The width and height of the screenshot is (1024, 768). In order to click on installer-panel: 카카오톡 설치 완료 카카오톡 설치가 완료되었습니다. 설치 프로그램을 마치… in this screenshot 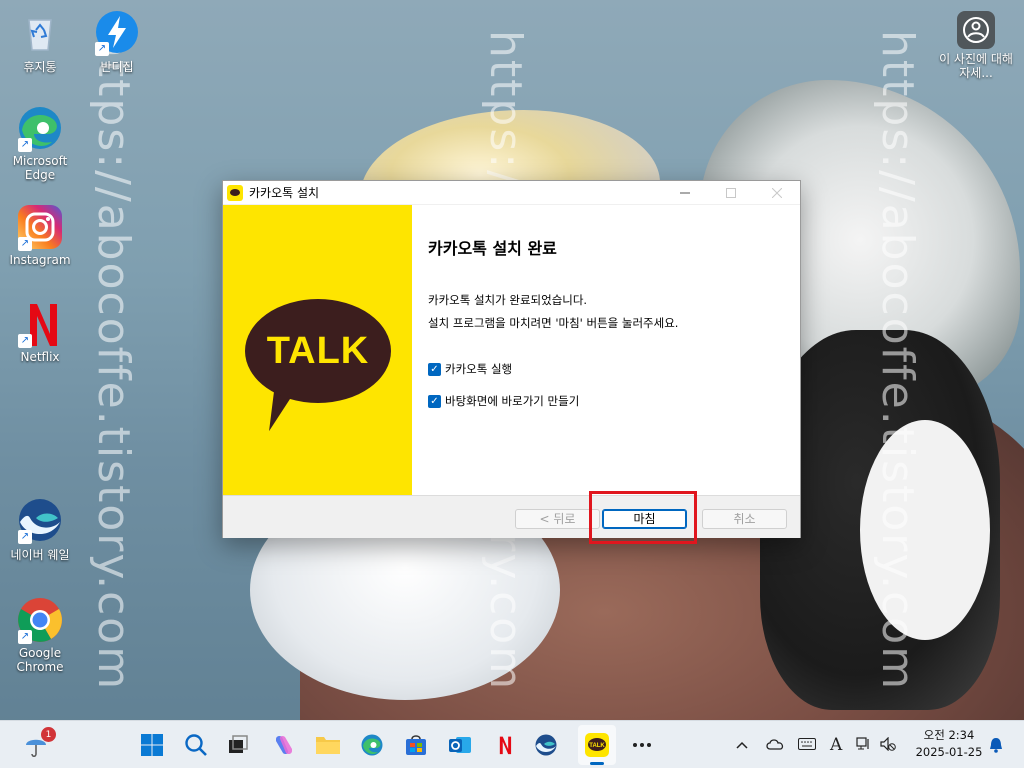, I will do `click(606, 350)`.